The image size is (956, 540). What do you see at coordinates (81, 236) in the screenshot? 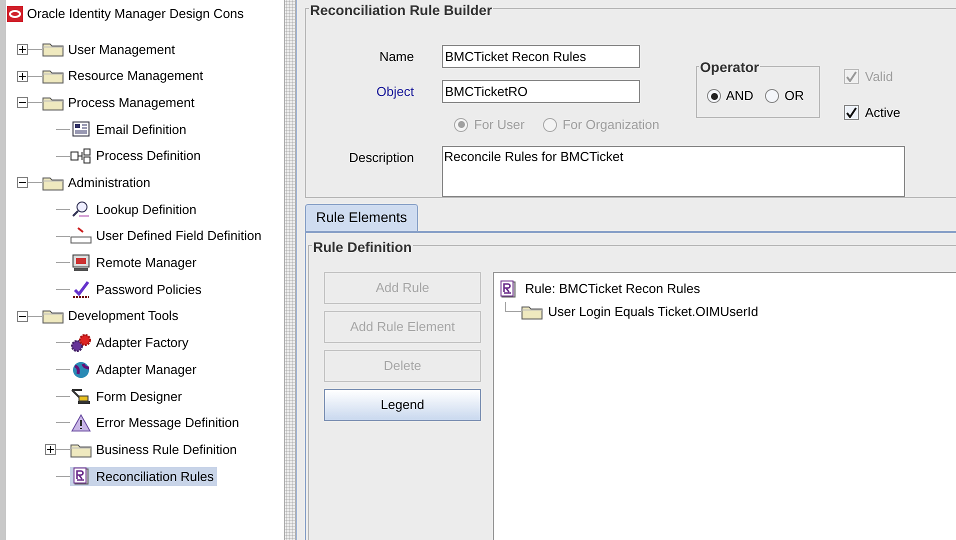
I see `field-arrow-icon` at bounding box center [81, 236].